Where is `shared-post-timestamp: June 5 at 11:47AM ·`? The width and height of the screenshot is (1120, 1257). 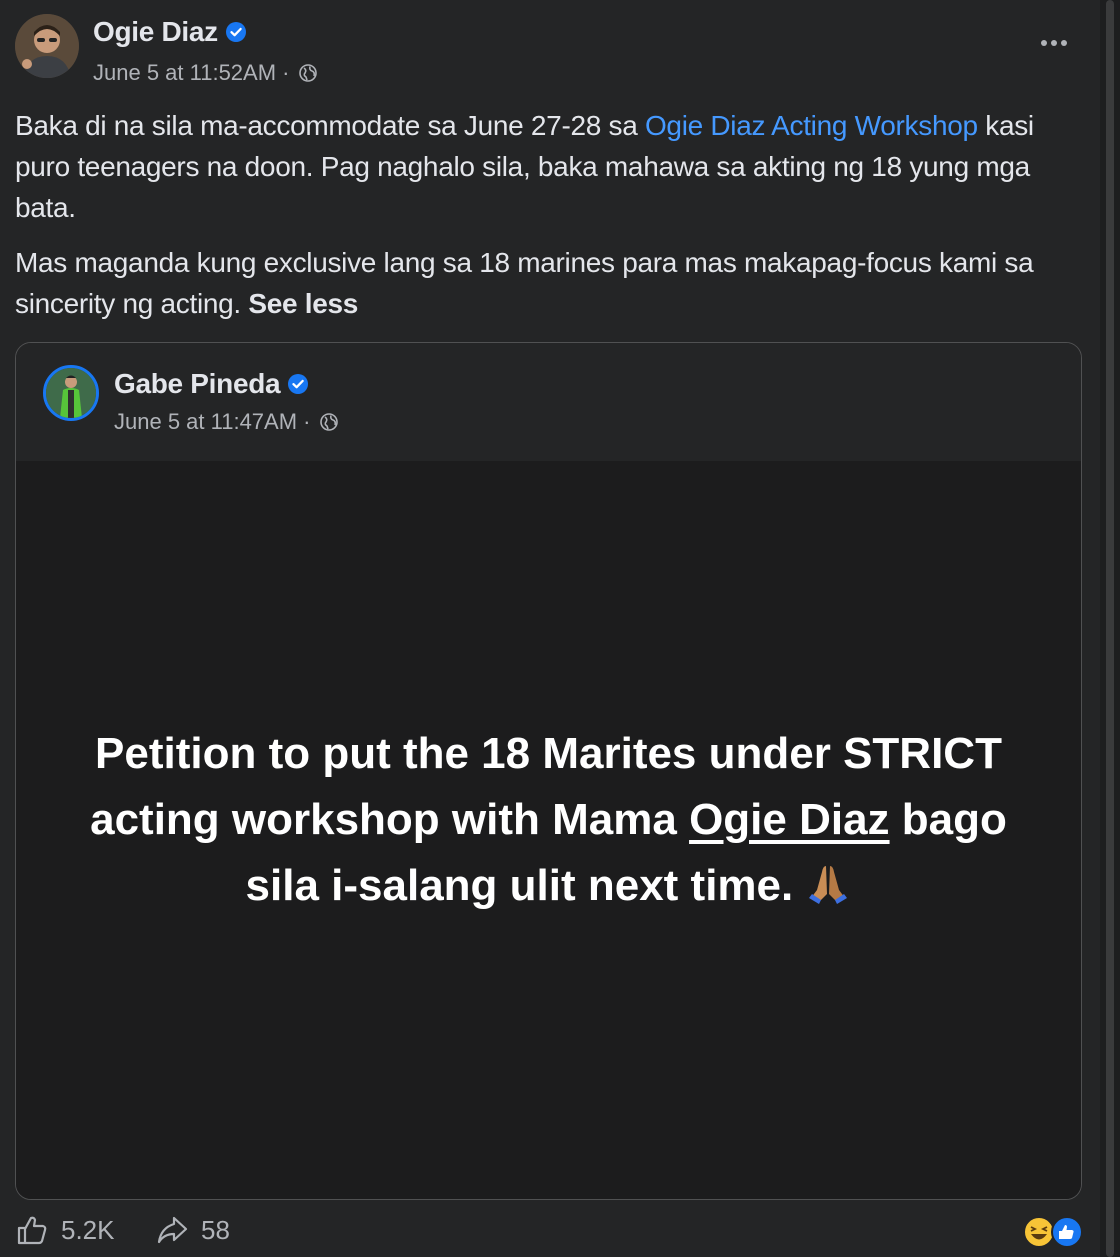 shared-post-timestamp: June 5 at 11:47AM · is located at coordinates (226, 422).